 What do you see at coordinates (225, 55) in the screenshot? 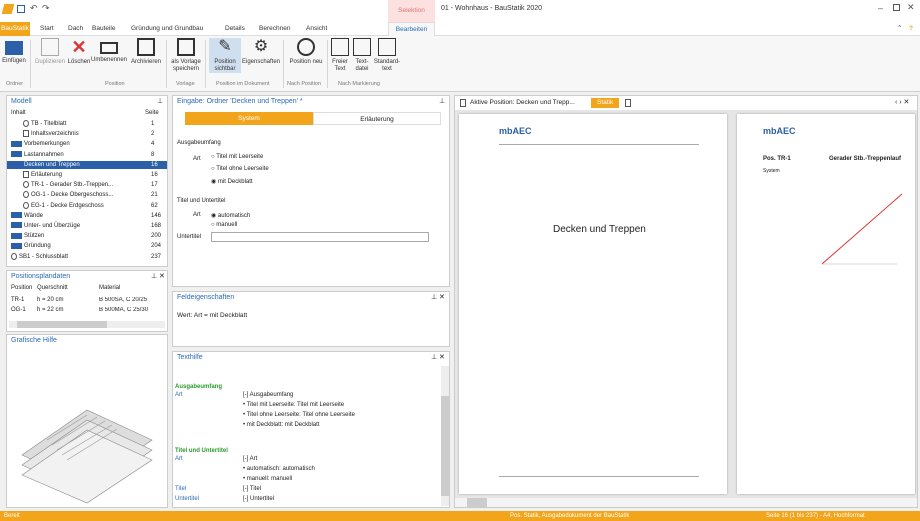
I see `position-sichtbar-button: ✎ Position sichtbar` at bounding box center [225, 55].